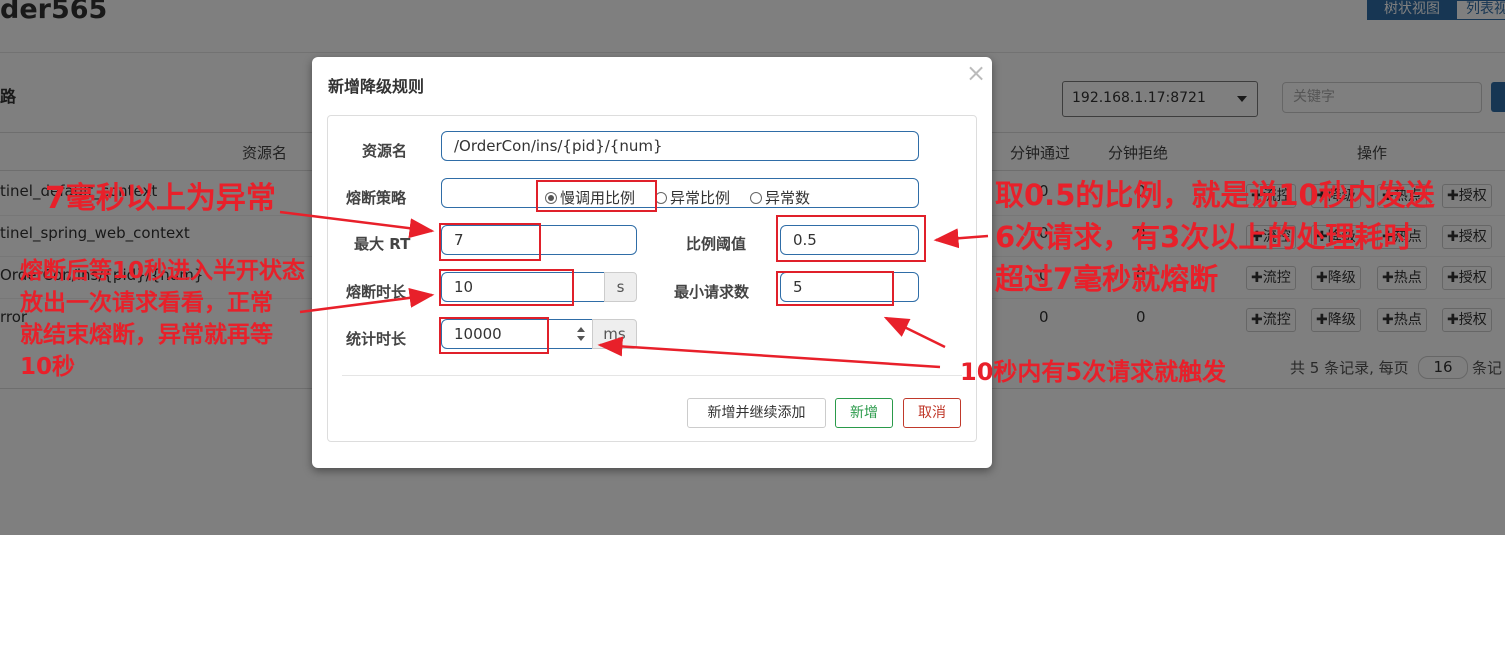 The width and height of the screenshot is (1505, 646). What do you see at coordinates (1215, 195) in the screenshot?
I see `annotation-line: 取0.5的比例，就是说10秒内发送` at bounding box center [1215, 195].